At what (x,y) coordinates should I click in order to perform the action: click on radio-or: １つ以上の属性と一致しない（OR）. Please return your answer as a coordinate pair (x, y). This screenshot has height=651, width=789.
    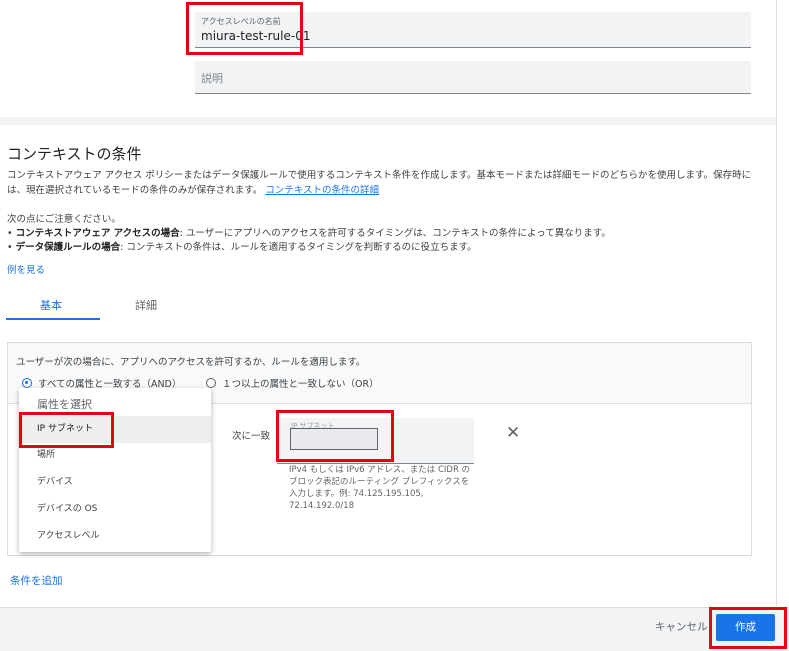
    Looking at the image, I should click on (292, 383).